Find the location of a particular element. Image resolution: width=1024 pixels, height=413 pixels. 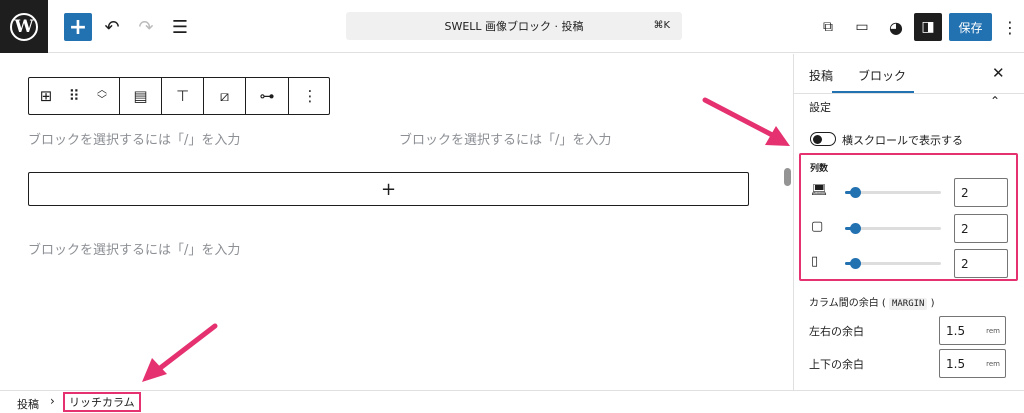

width-button: ⊶ is located at coordinates (267, 96).